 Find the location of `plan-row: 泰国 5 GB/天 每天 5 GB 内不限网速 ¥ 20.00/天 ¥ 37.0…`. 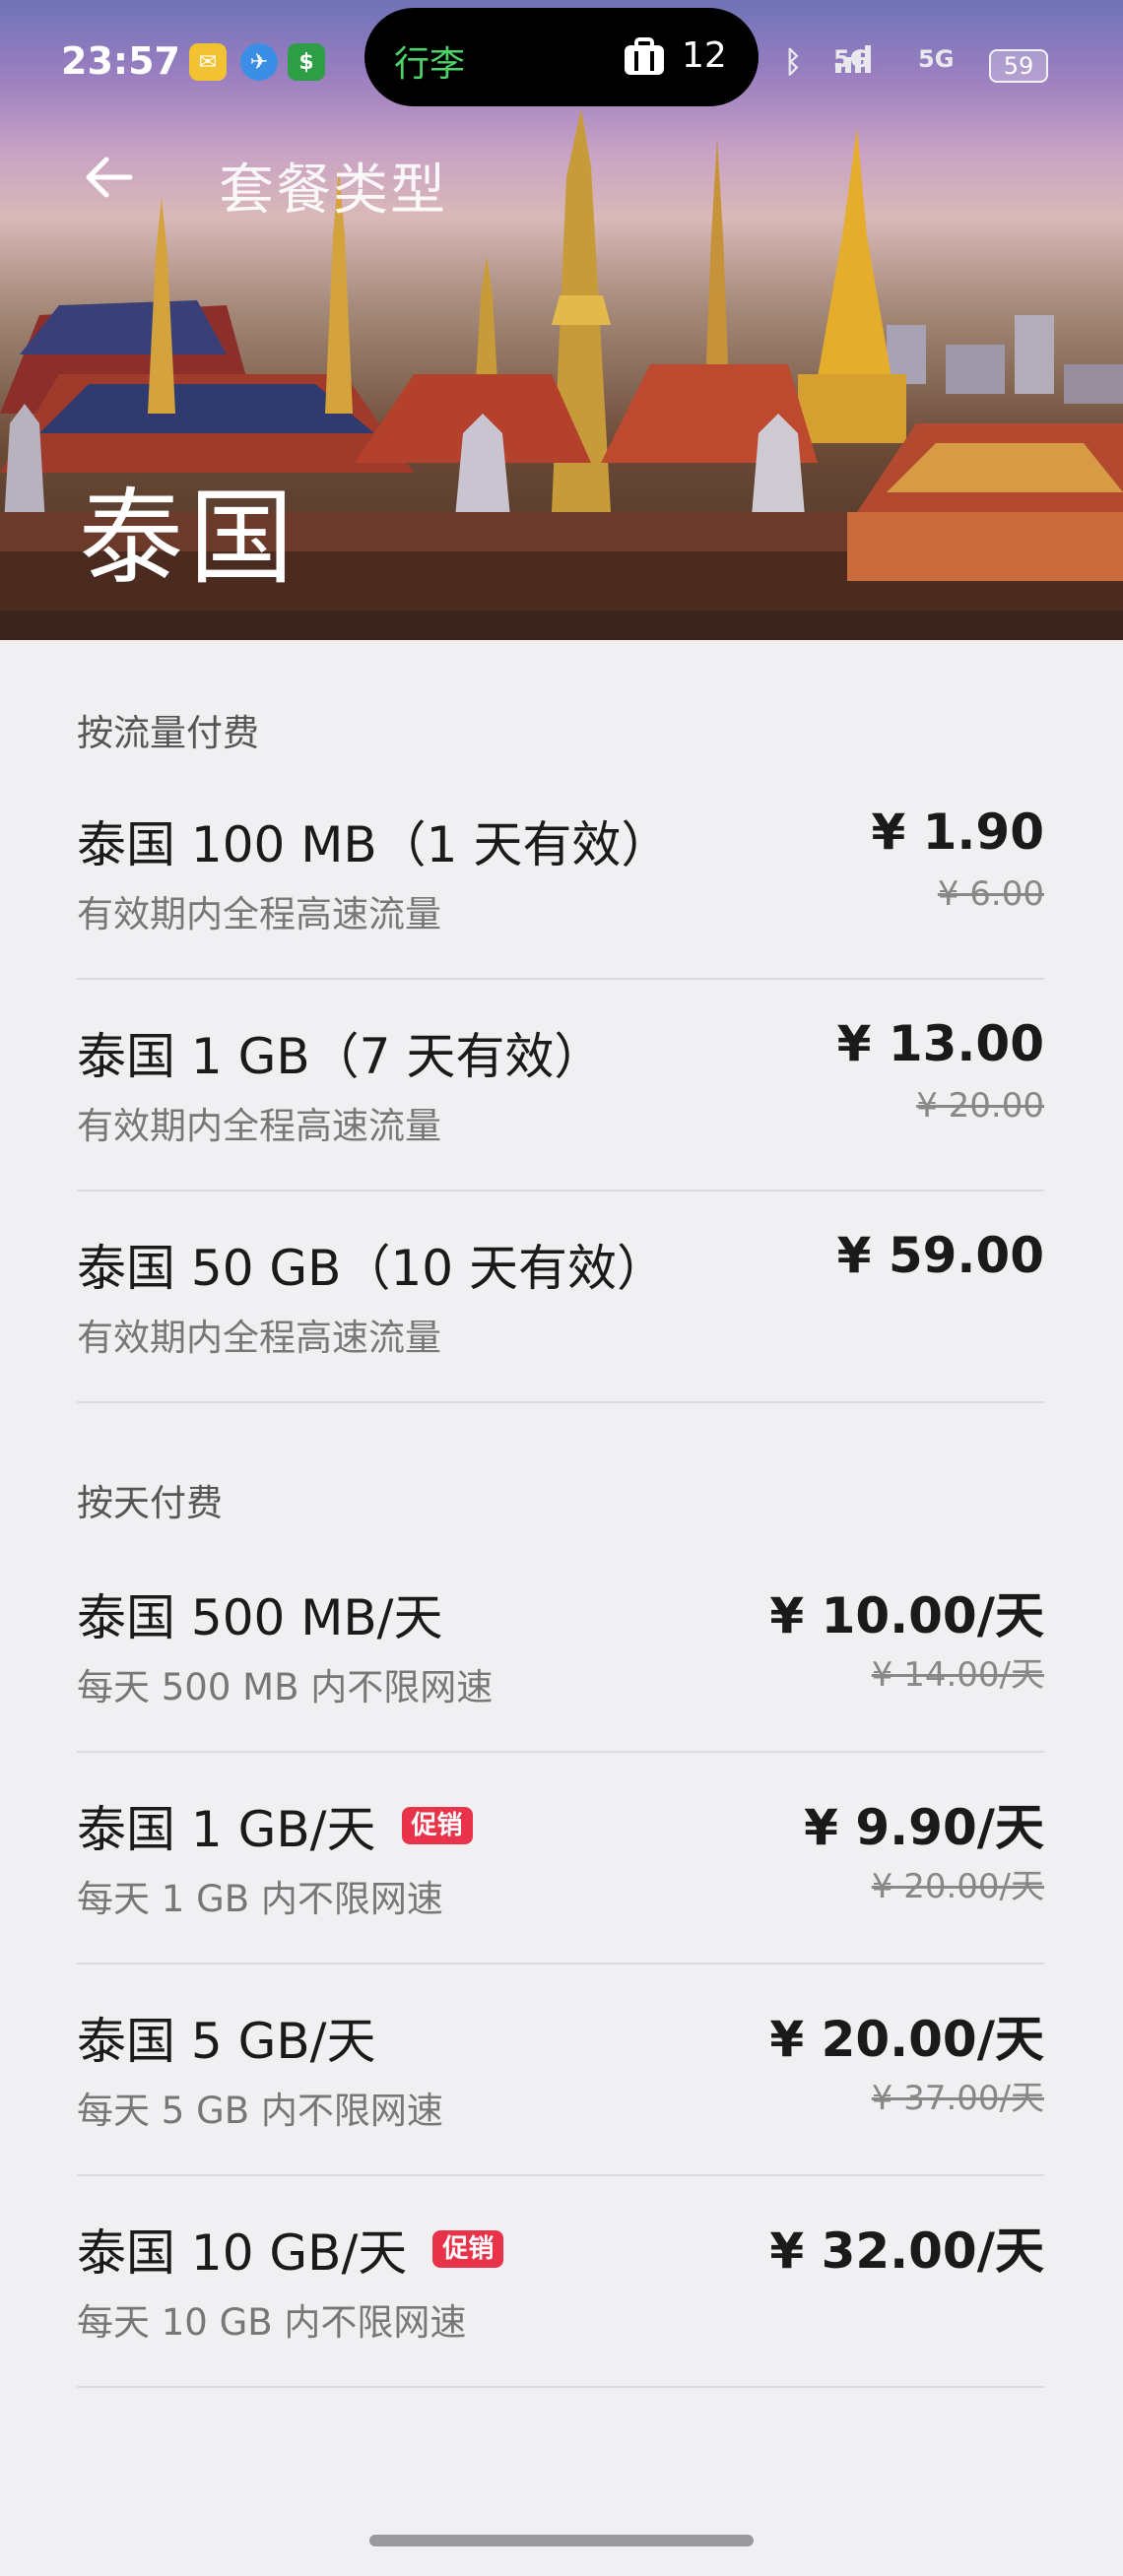

plan-row: 泰国 5 GB/天 每天 5 GB 内不限网速 ¥ 20.00/天 ¥ 37.0… is located at coordinates (560, 2070).